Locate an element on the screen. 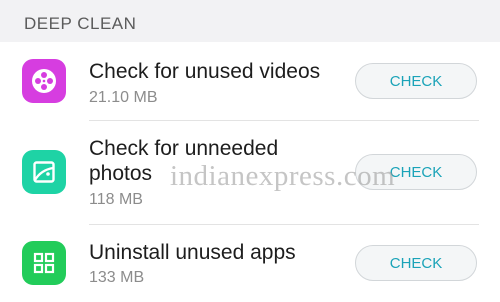 The height and width of the screenshot is (302, 500). apps-grid-icon is located at coordinates (44, 263).